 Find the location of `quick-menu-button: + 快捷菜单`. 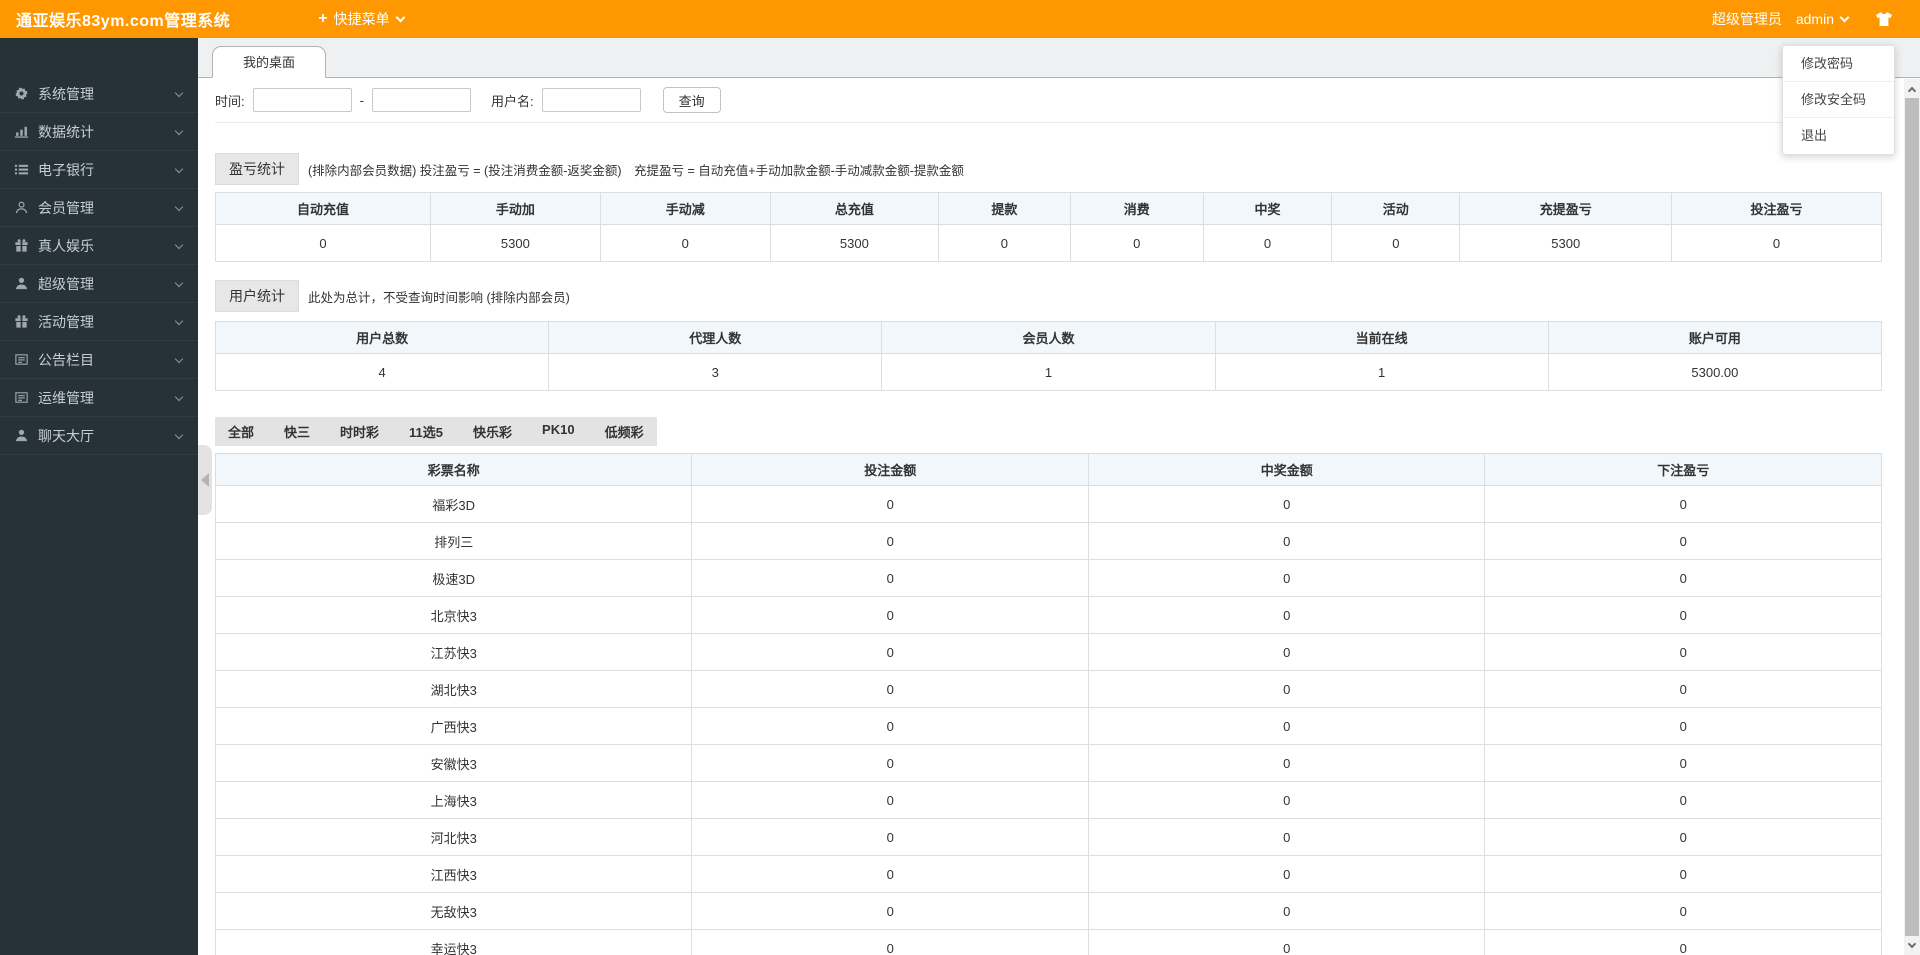

quick-menu-button: + 快捷菜单 is located at coordinates (362, 19).